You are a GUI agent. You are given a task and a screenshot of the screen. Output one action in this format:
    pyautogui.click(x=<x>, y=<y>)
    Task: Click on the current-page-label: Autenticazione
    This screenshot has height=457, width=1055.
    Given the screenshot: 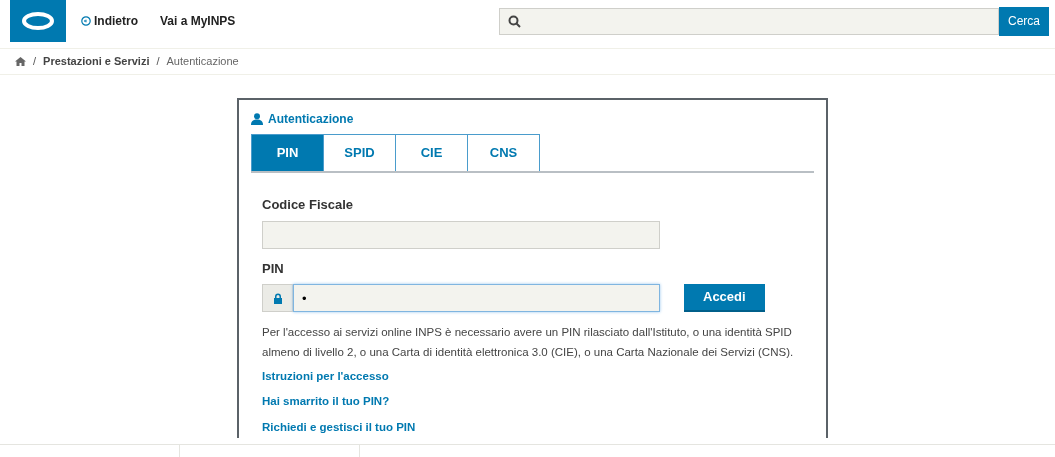 What is the action you would take?
    pyautogui.click(x=202, y=62)
    